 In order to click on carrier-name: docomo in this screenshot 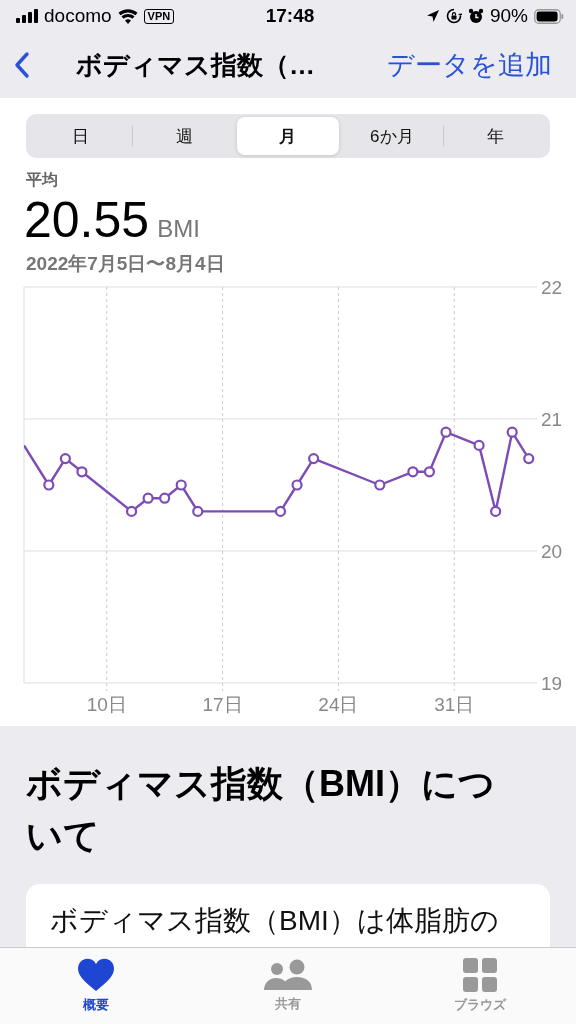, I will do `click(78, 16)`.